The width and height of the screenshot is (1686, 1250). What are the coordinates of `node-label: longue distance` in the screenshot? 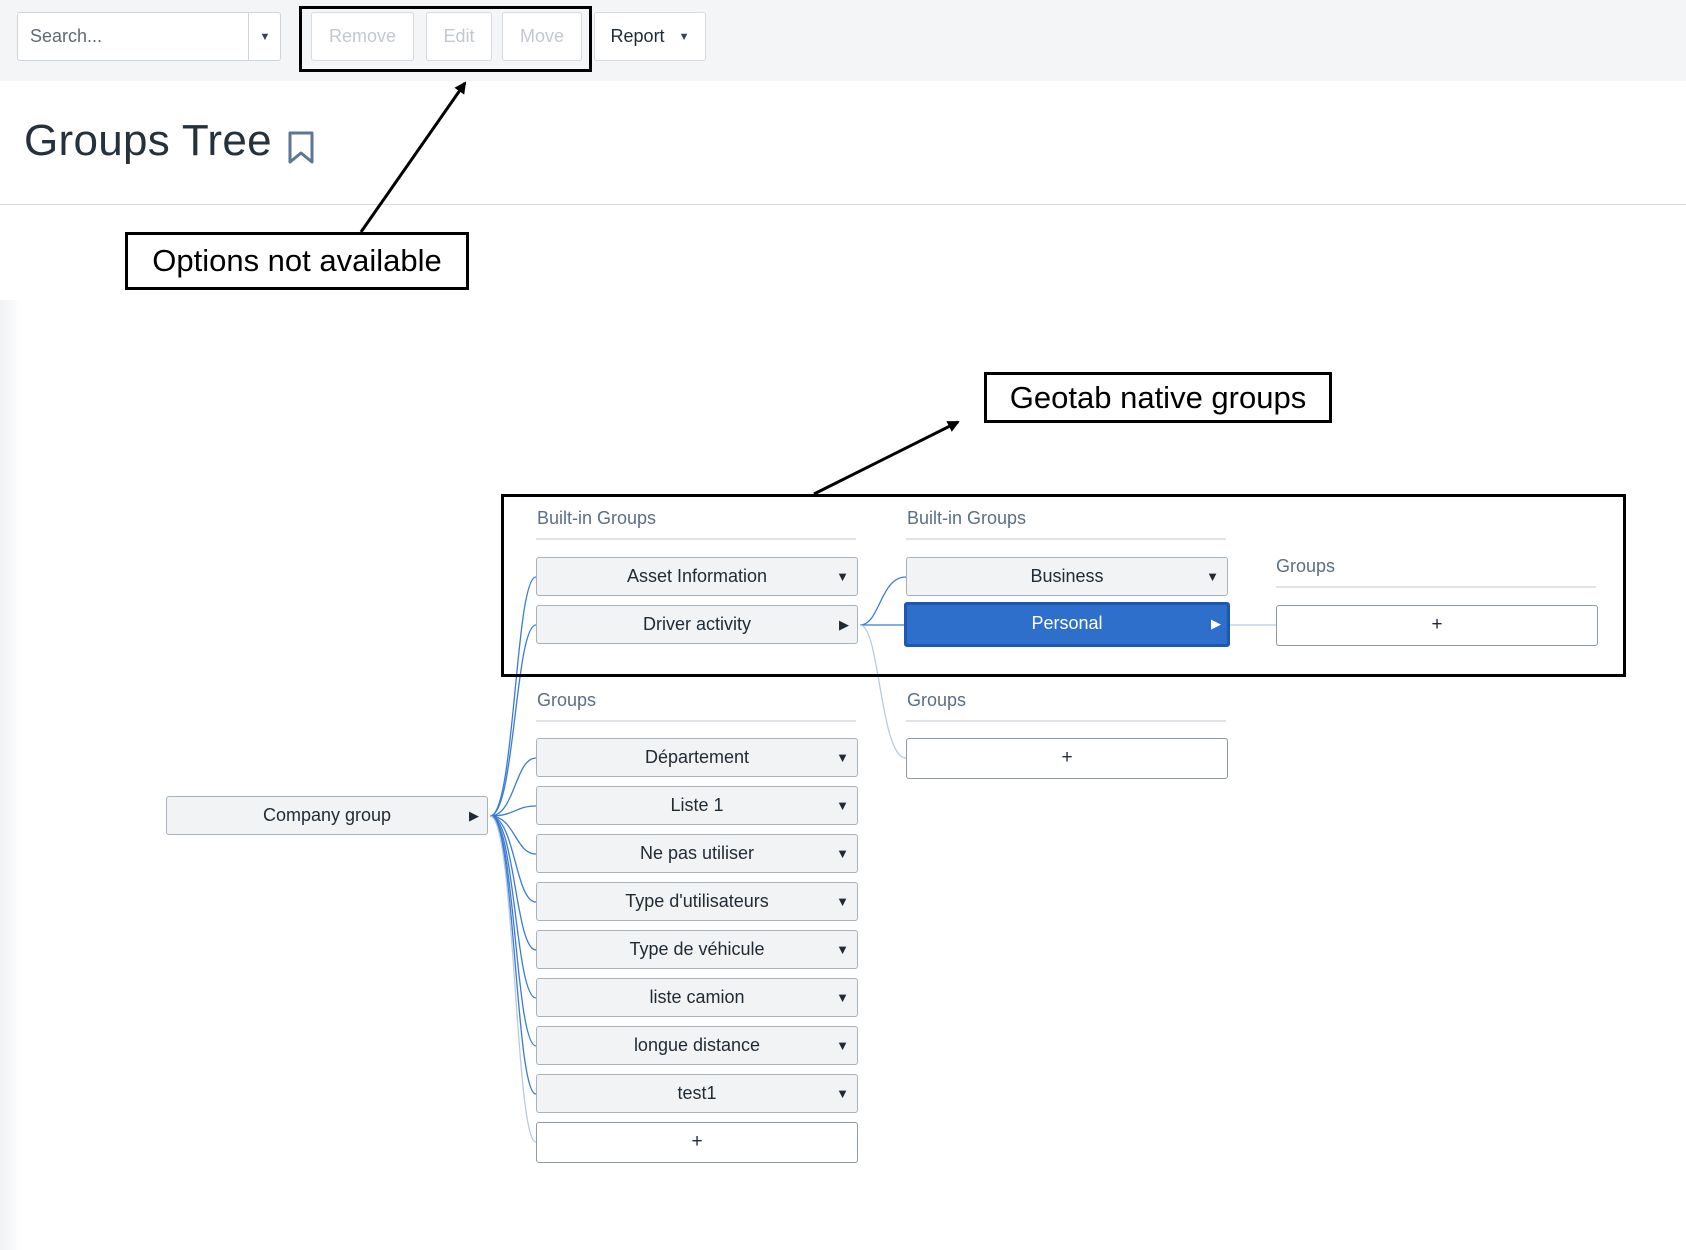 It's located at (697, 1045).